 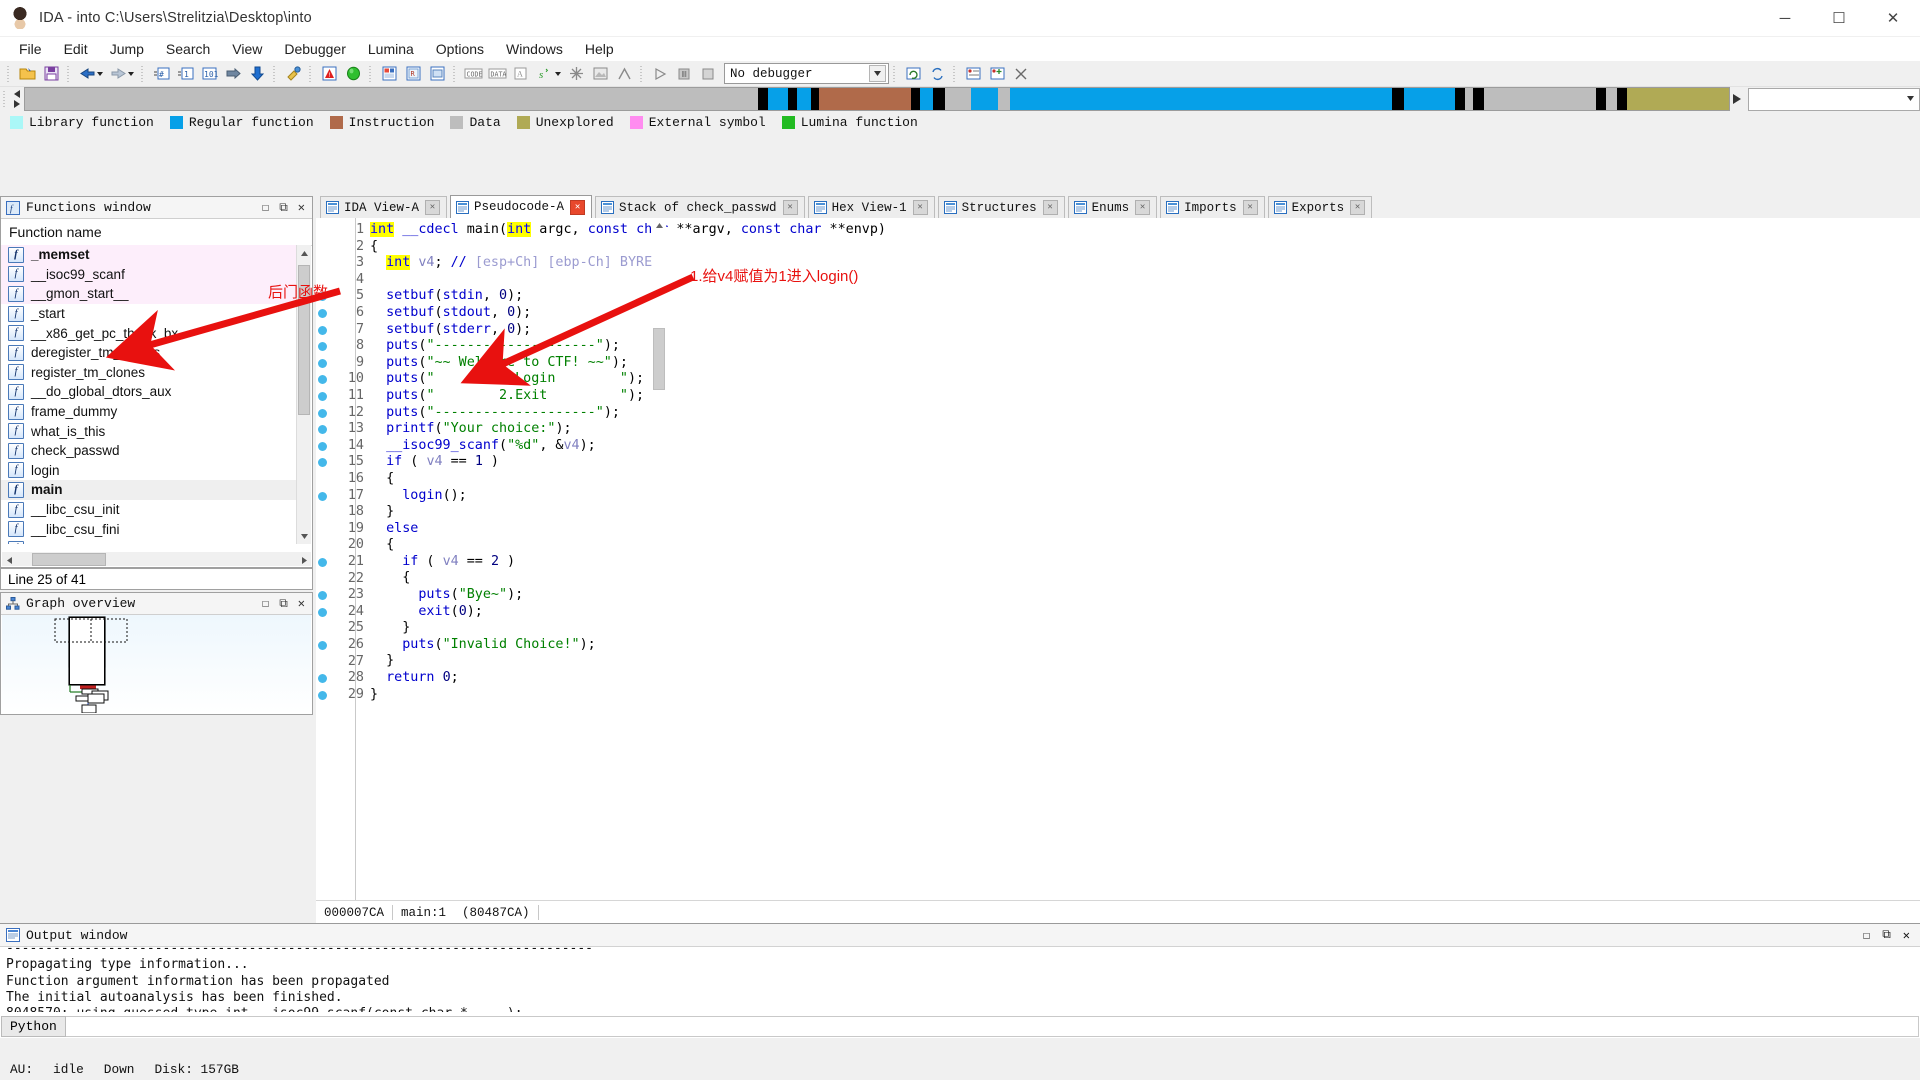 I want to click on output-window-float-icon: ⧉, so click(x=1886, y=935).